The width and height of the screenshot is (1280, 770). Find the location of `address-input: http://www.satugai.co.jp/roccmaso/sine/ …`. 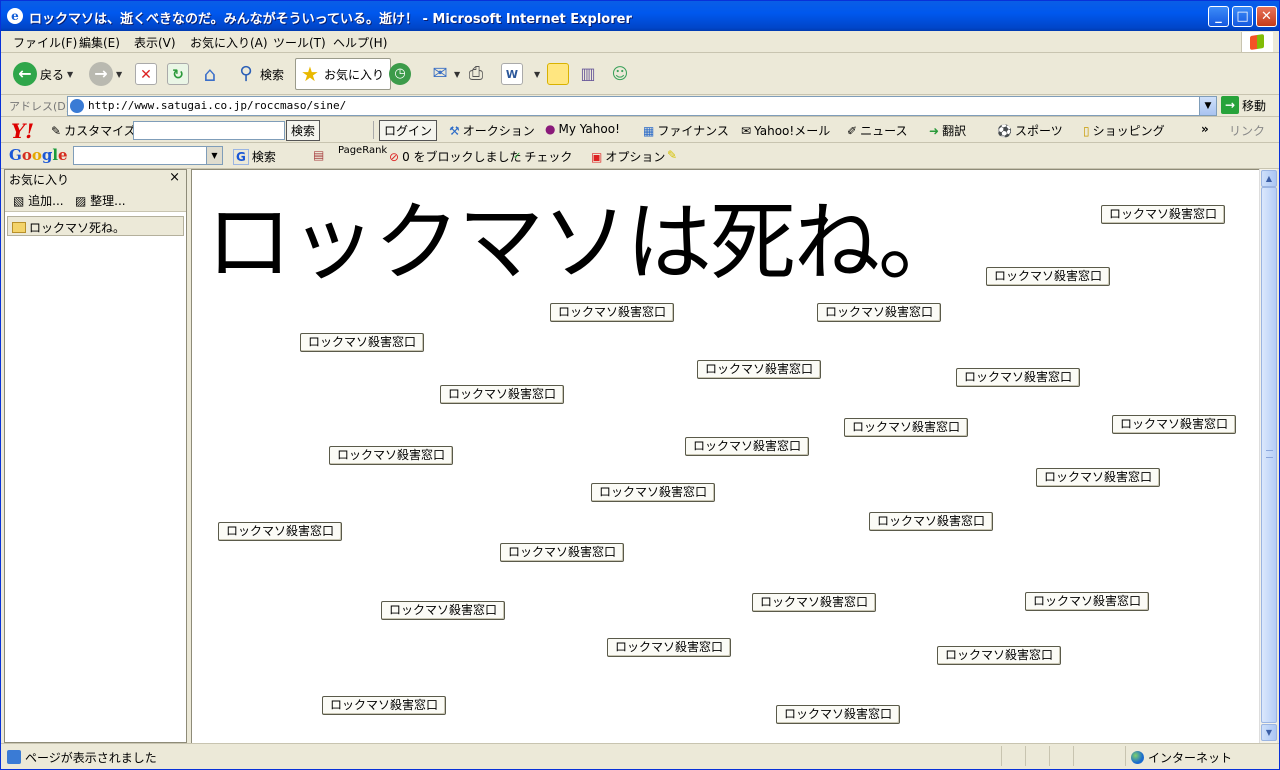

address-input: http://www.satugai.co.jp/roccmaso/sine/ … is located at coordinates (642, 106).